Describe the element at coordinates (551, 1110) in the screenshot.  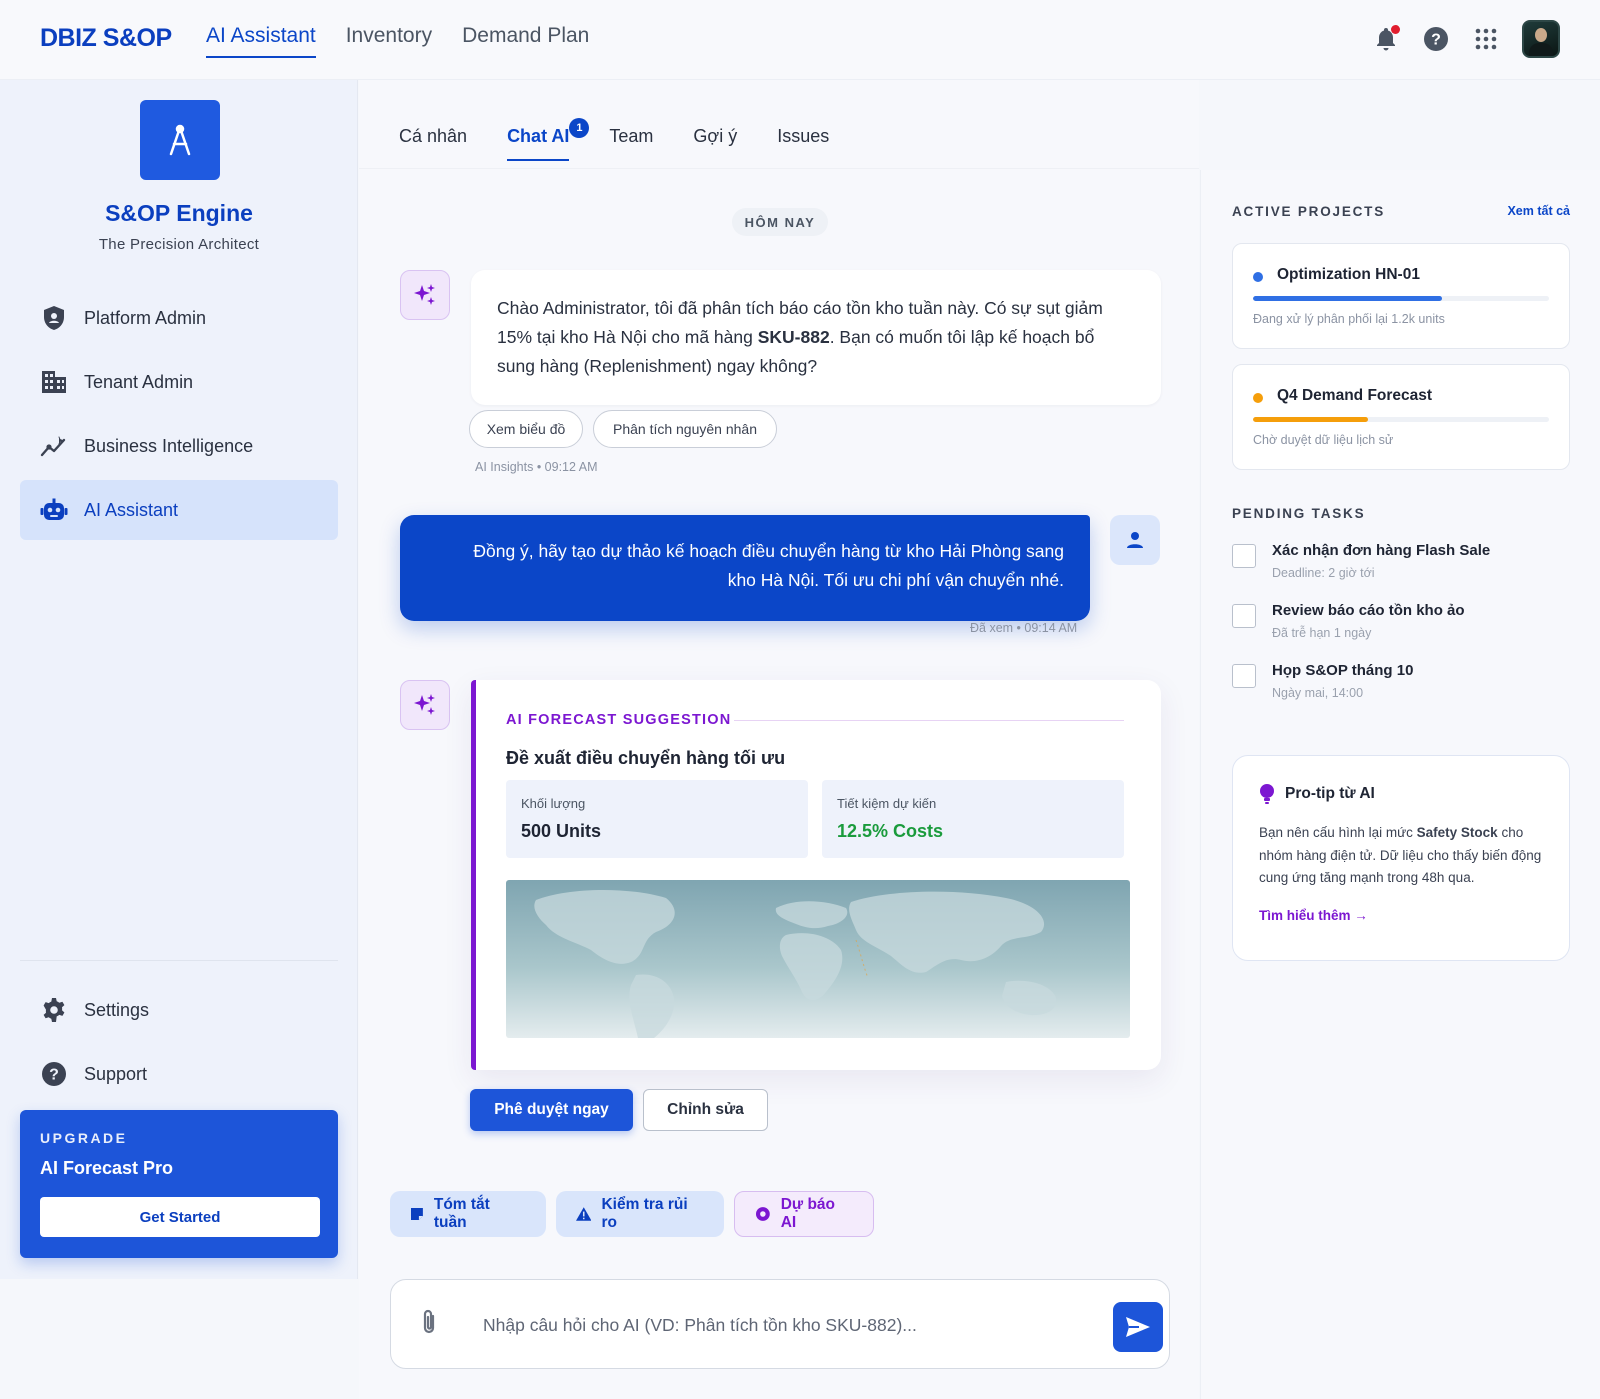
I see `approve-button: Phê duyệt ngay` at that location.